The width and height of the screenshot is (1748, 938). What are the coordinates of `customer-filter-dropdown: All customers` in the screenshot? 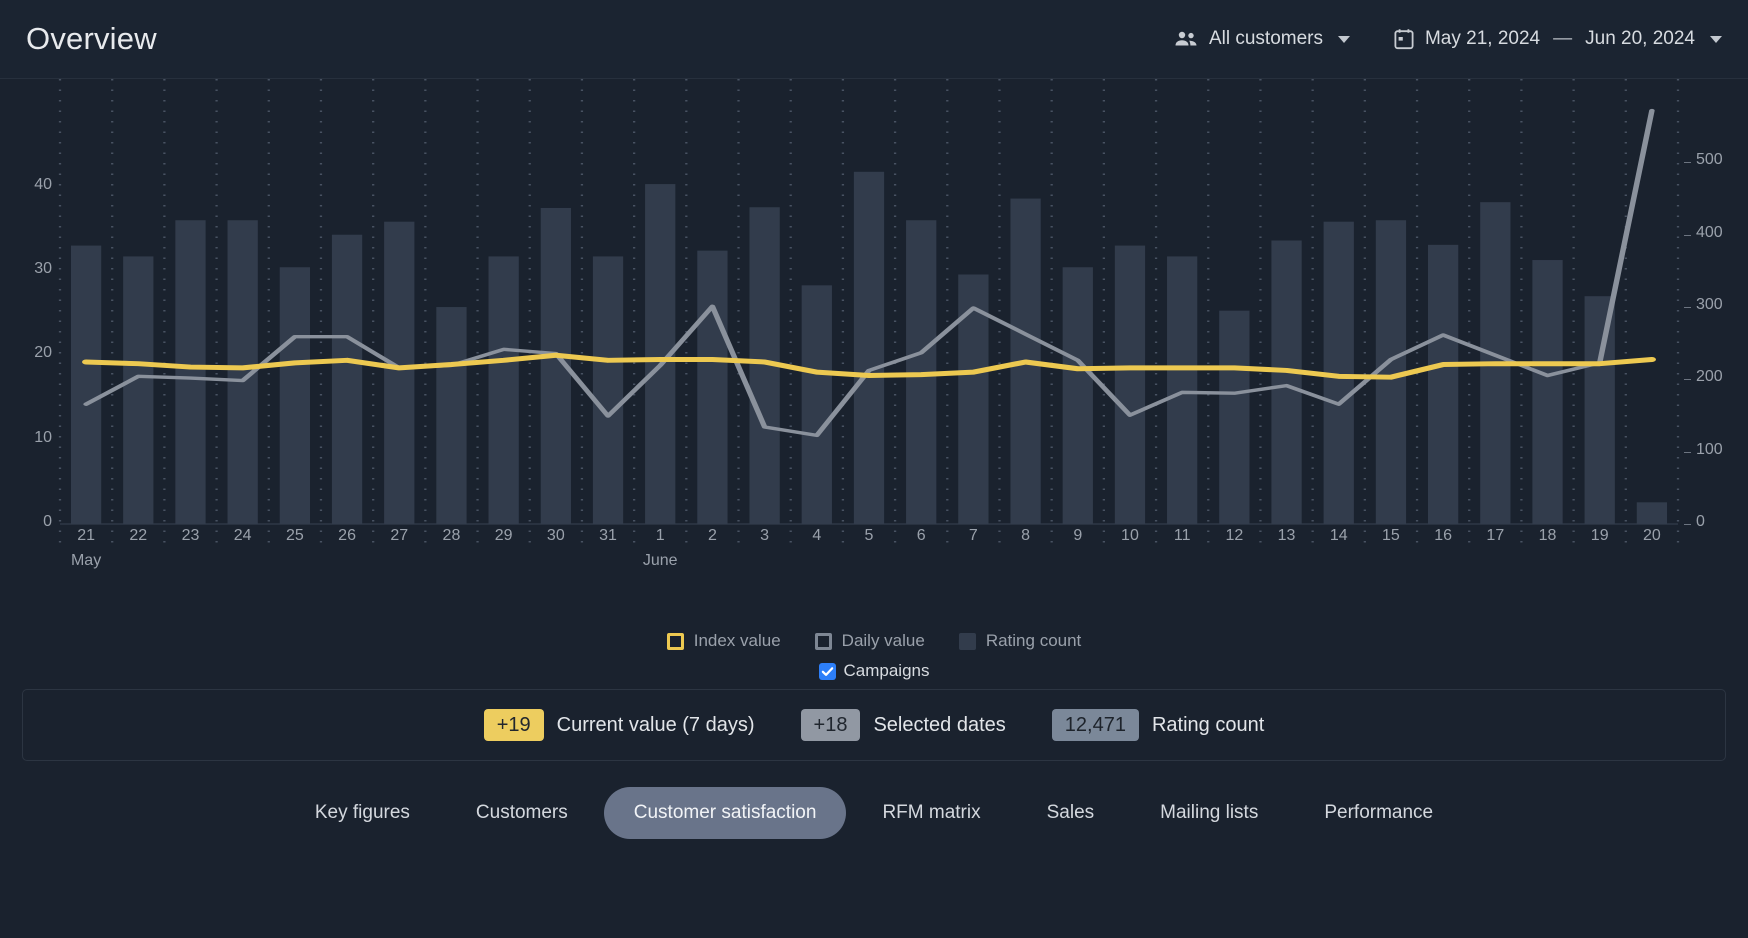 It's located at (1262, 39).